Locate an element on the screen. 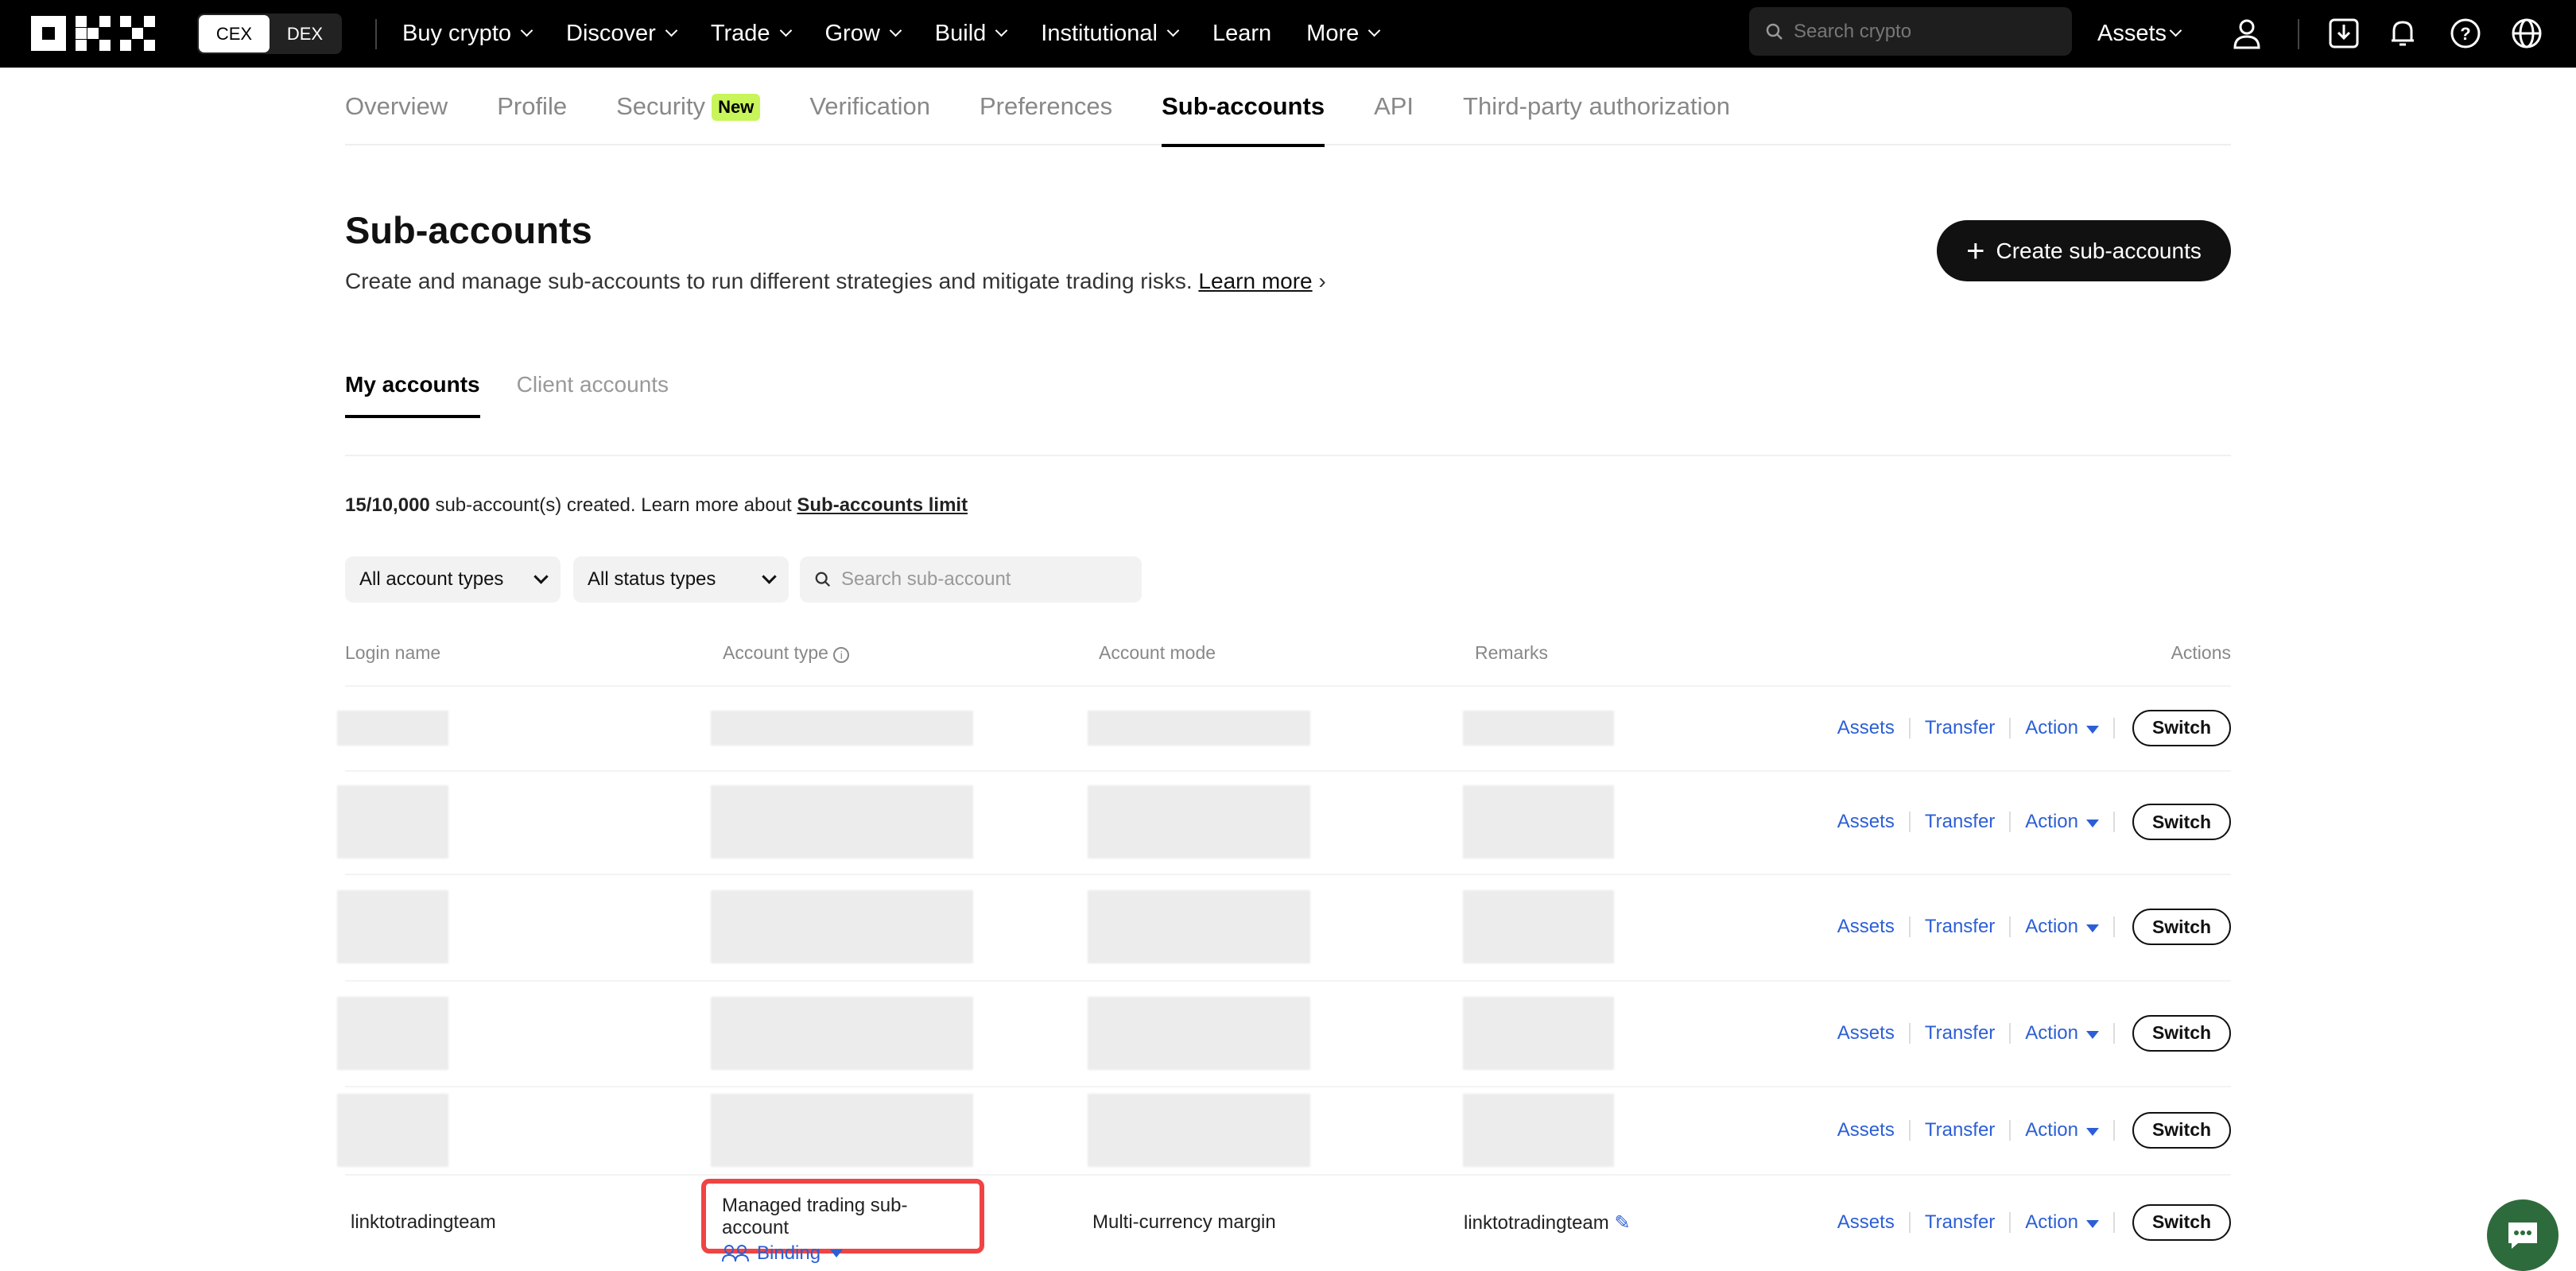 This screenshot has width=2576, height=1271. cex-option: CEX is located at coordinates (234, 33).